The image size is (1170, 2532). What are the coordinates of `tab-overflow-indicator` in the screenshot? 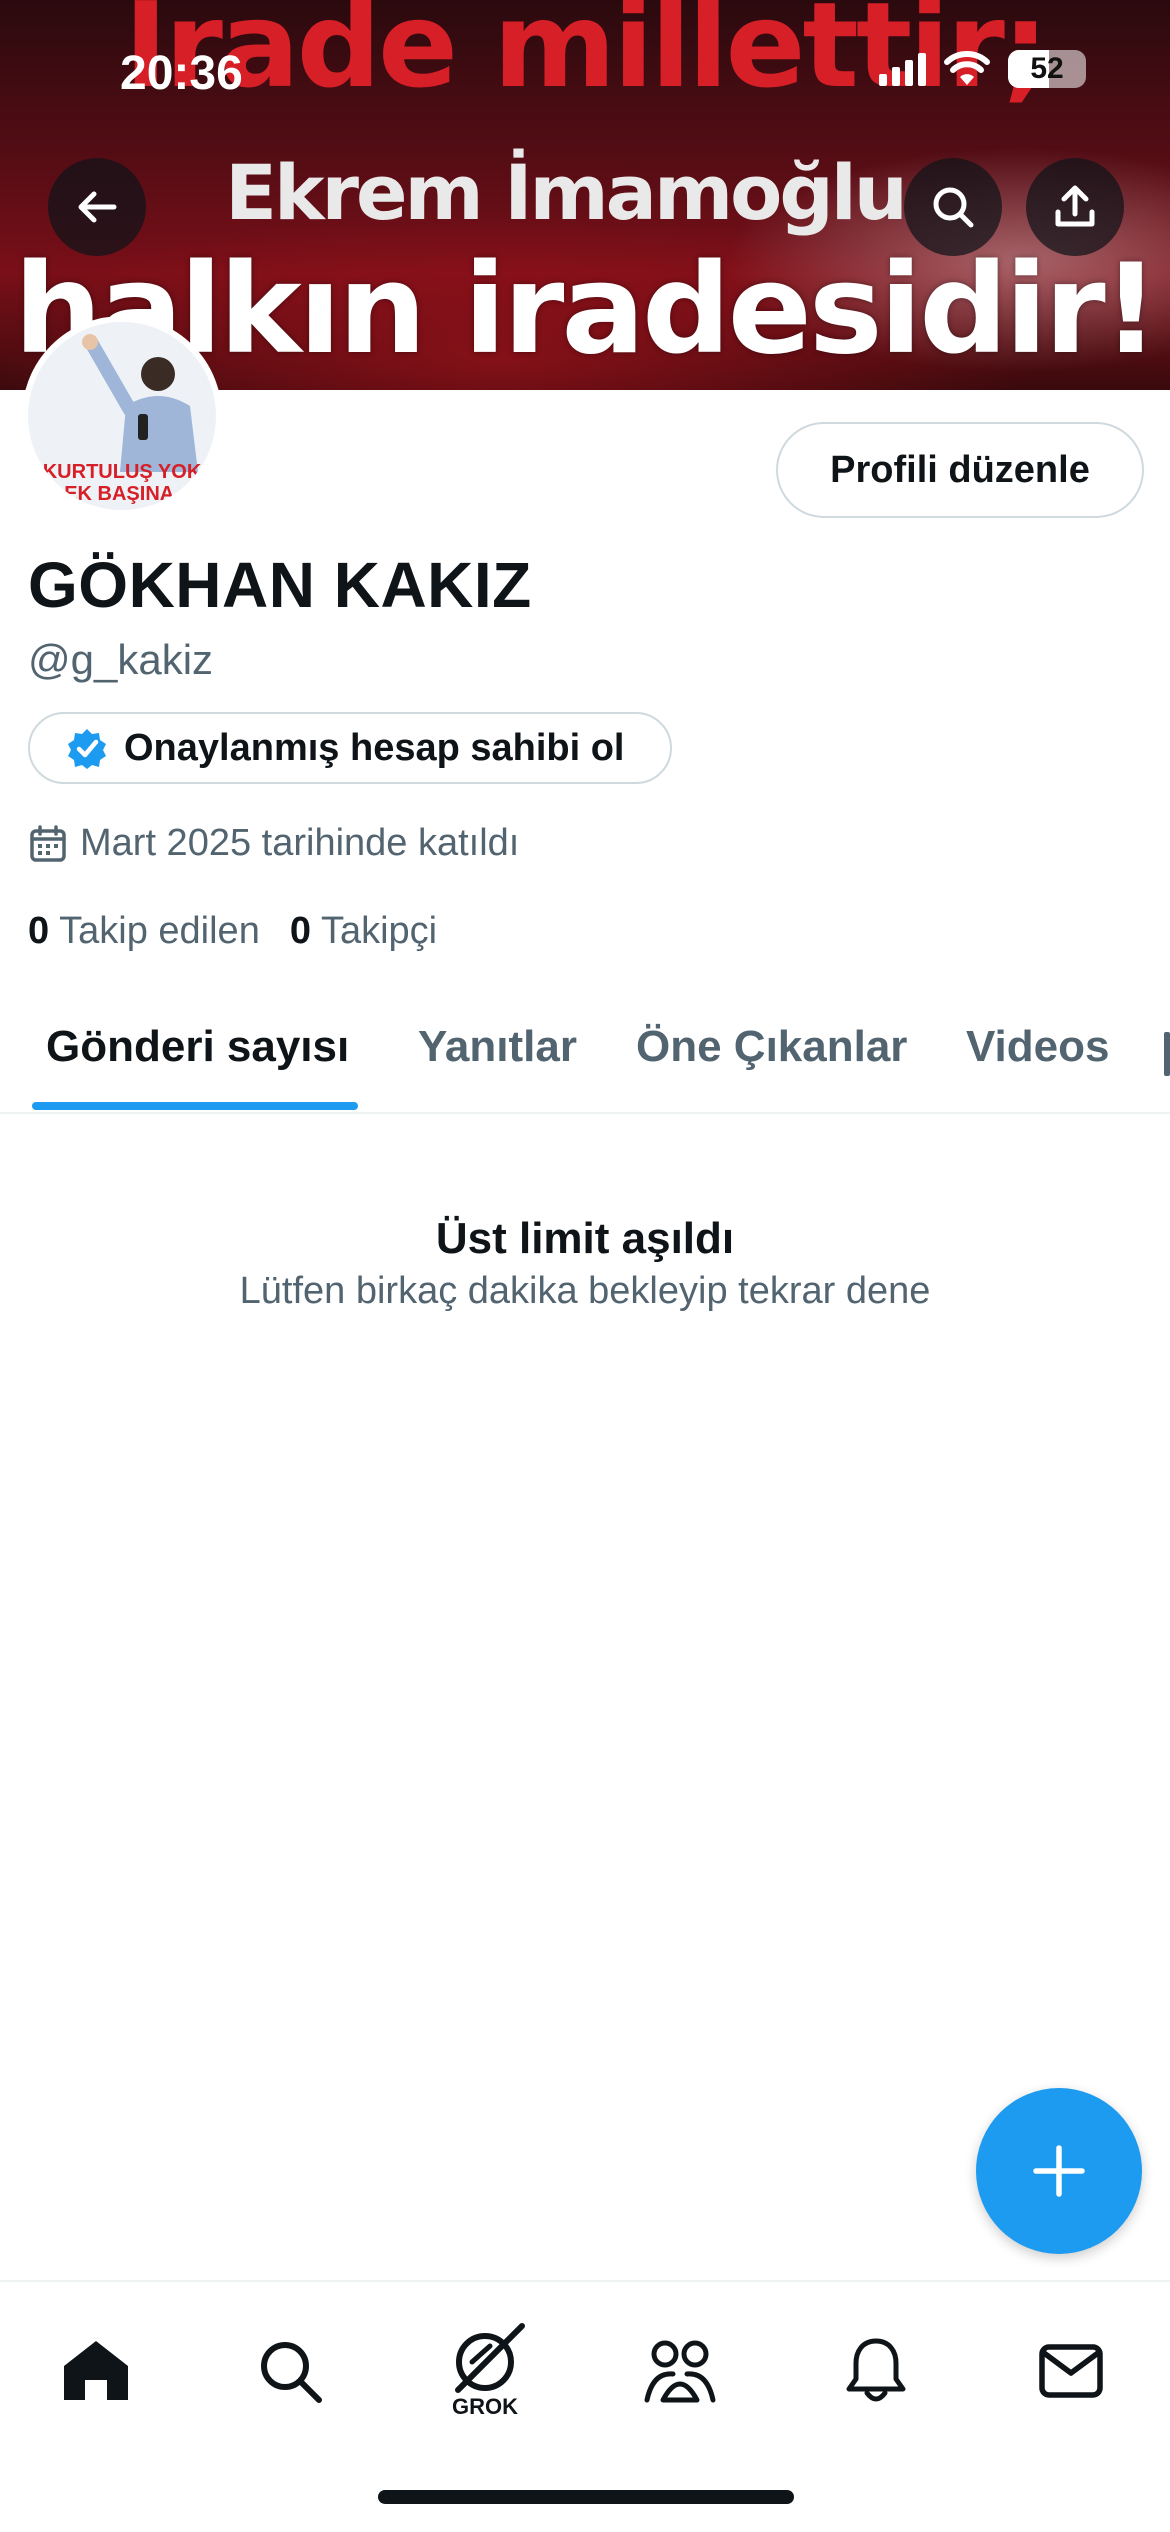 It's located at (1167, 1054).